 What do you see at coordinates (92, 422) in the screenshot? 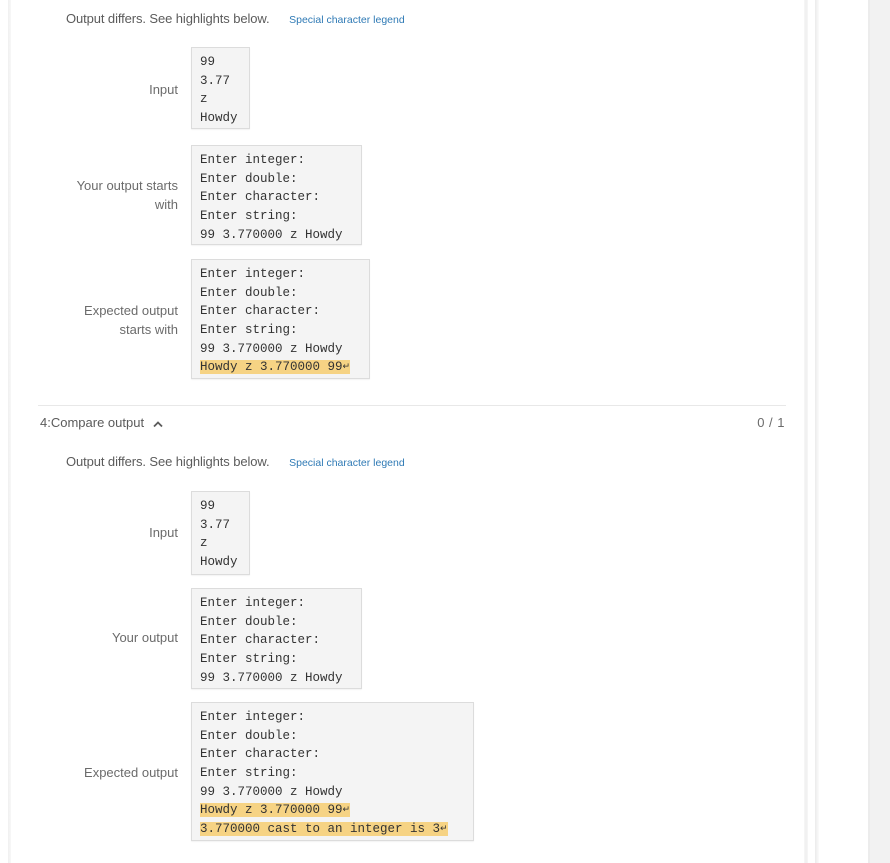
I see `section-title: 4:Compare output` at bounding box center [92, 422].